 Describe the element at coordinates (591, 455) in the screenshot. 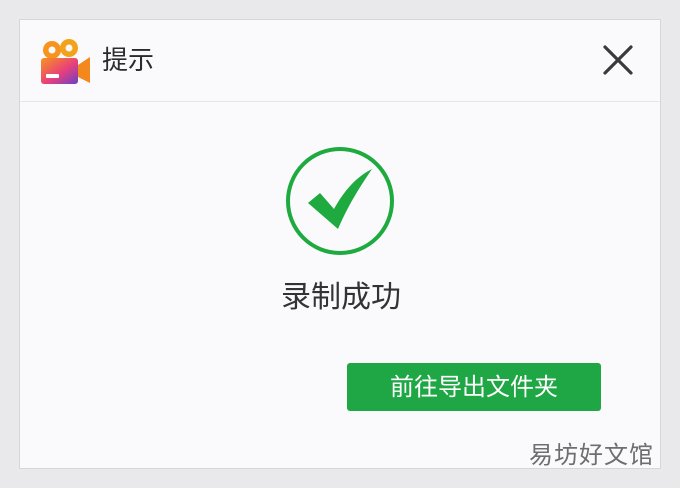

I see `watermark-text: 易坊好文馆` at that location.